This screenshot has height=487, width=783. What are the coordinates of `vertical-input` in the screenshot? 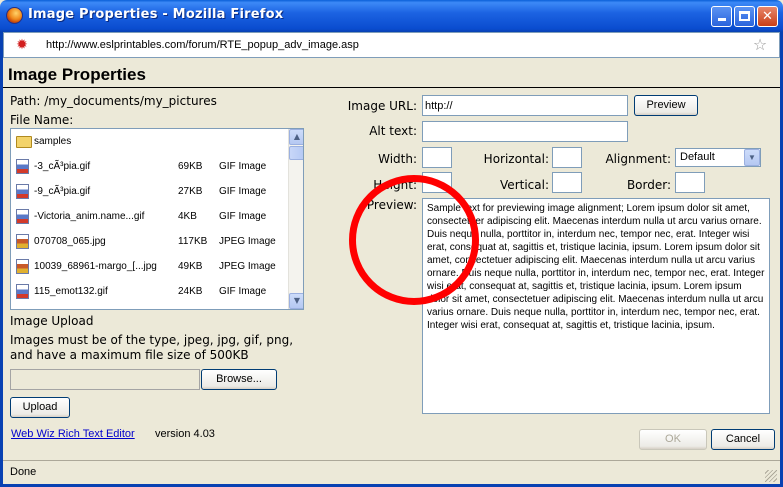 It's located at (567, 182).